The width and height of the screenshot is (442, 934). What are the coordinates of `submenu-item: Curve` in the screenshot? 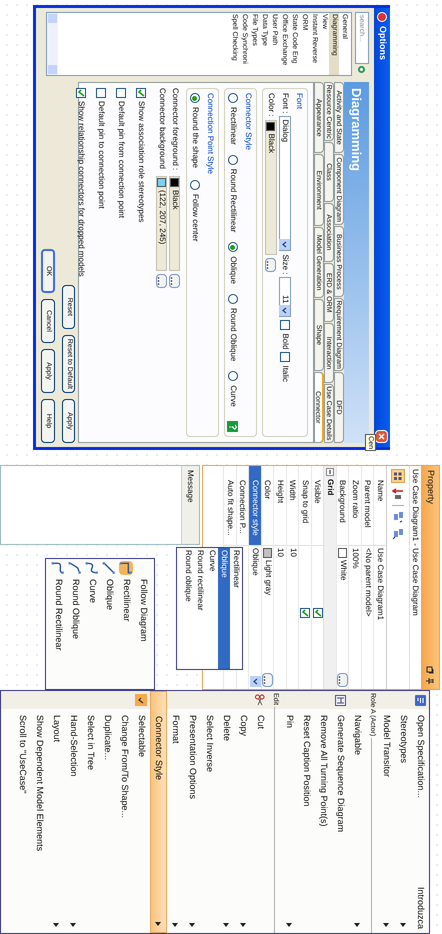 It's located at (92, 624).